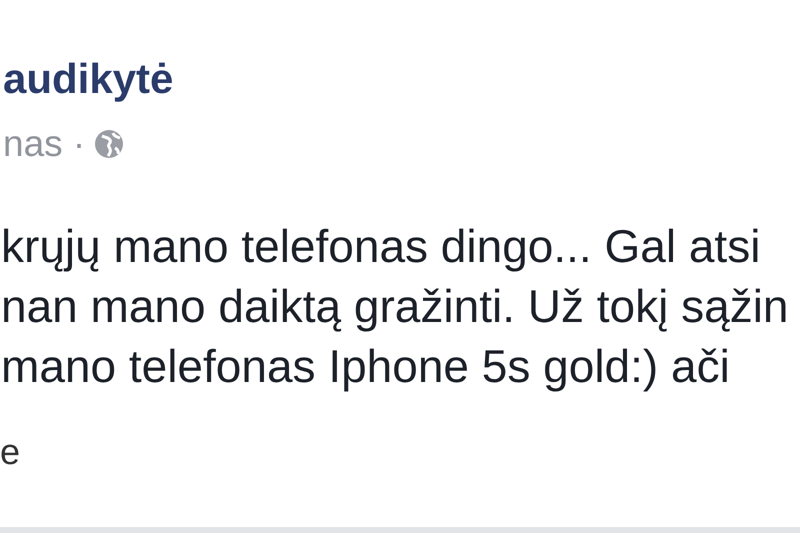  I want to click on post-text-line: nan mano daiktą gražinti. Už tokį sąžin, so click(395, 306).